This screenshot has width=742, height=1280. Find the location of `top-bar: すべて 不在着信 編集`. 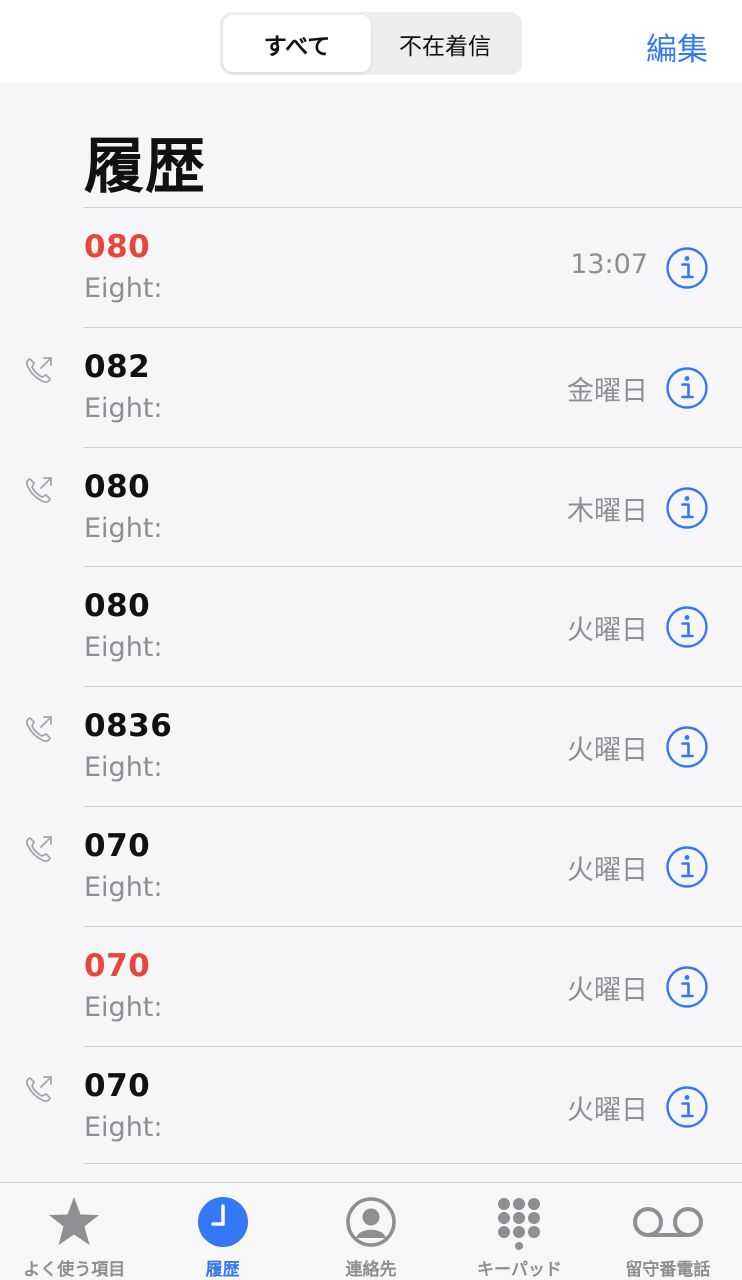

top-bar: すべて 不在着信 編集 is located at coordinates (371, 41).